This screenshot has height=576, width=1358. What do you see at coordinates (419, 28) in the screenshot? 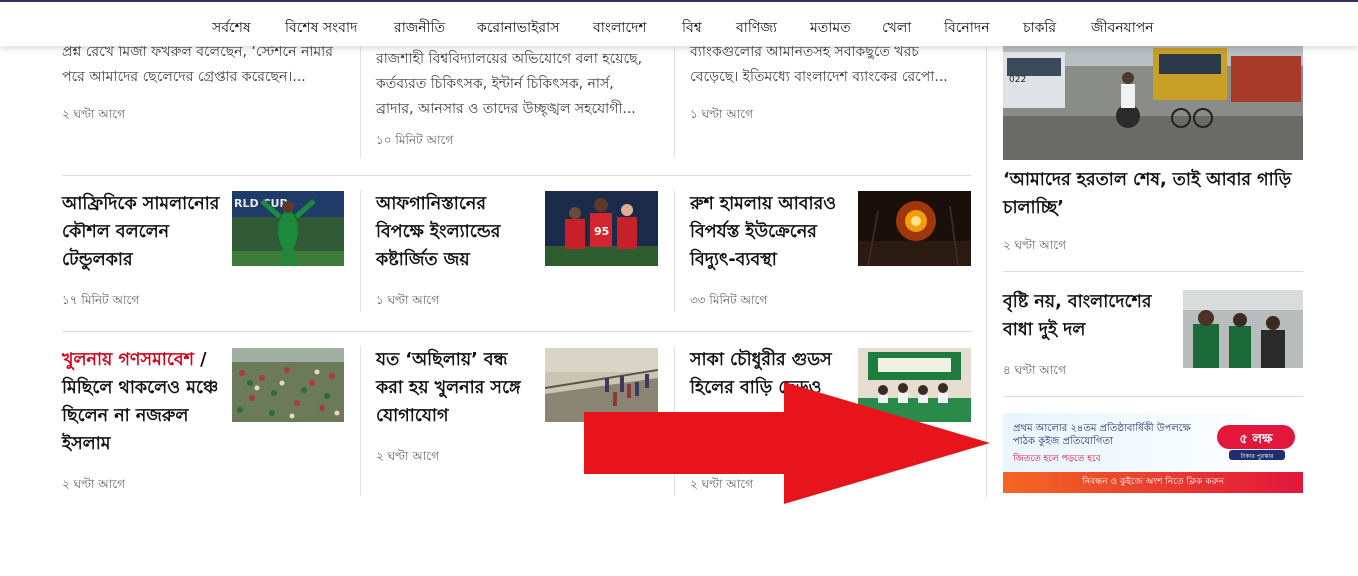
I see `nav-item-politics: রাজনীতি` at bounding box center [419, 28].